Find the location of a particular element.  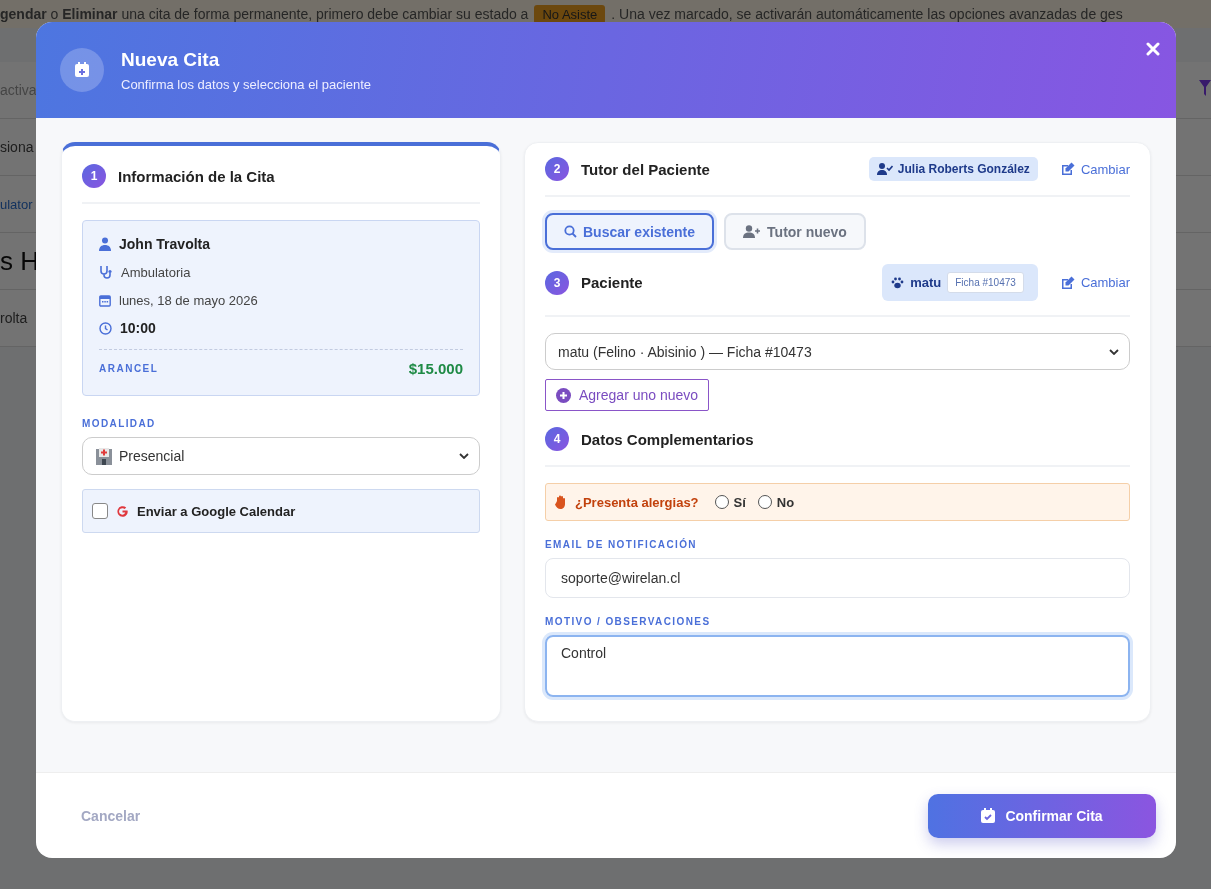

patient-select: matu (Felino · Abisinio ) — Ficha #10473 is located at coordinates (837, 351).